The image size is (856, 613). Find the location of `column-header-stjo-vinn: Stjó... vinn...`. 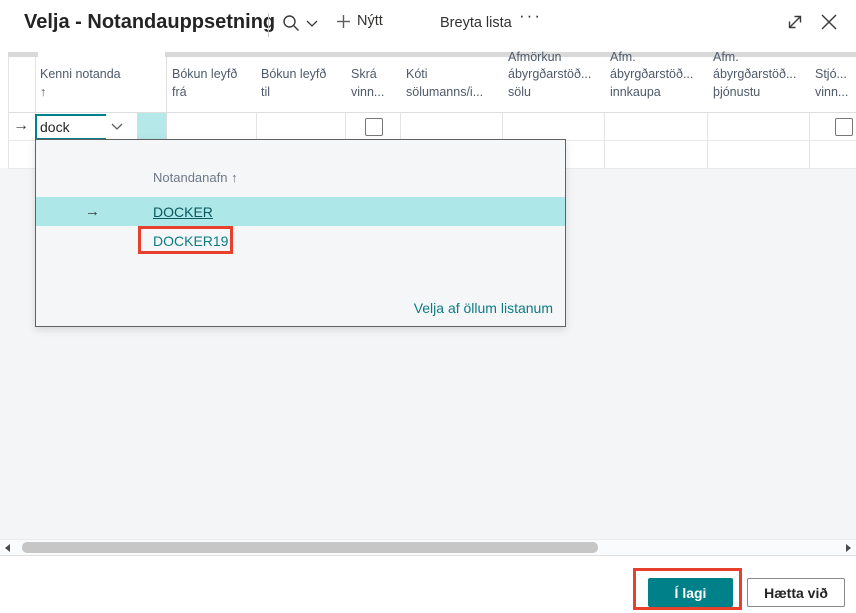

column-header-stjo-vinn: Stjó... vinn... is located at coordinates (835, 82).